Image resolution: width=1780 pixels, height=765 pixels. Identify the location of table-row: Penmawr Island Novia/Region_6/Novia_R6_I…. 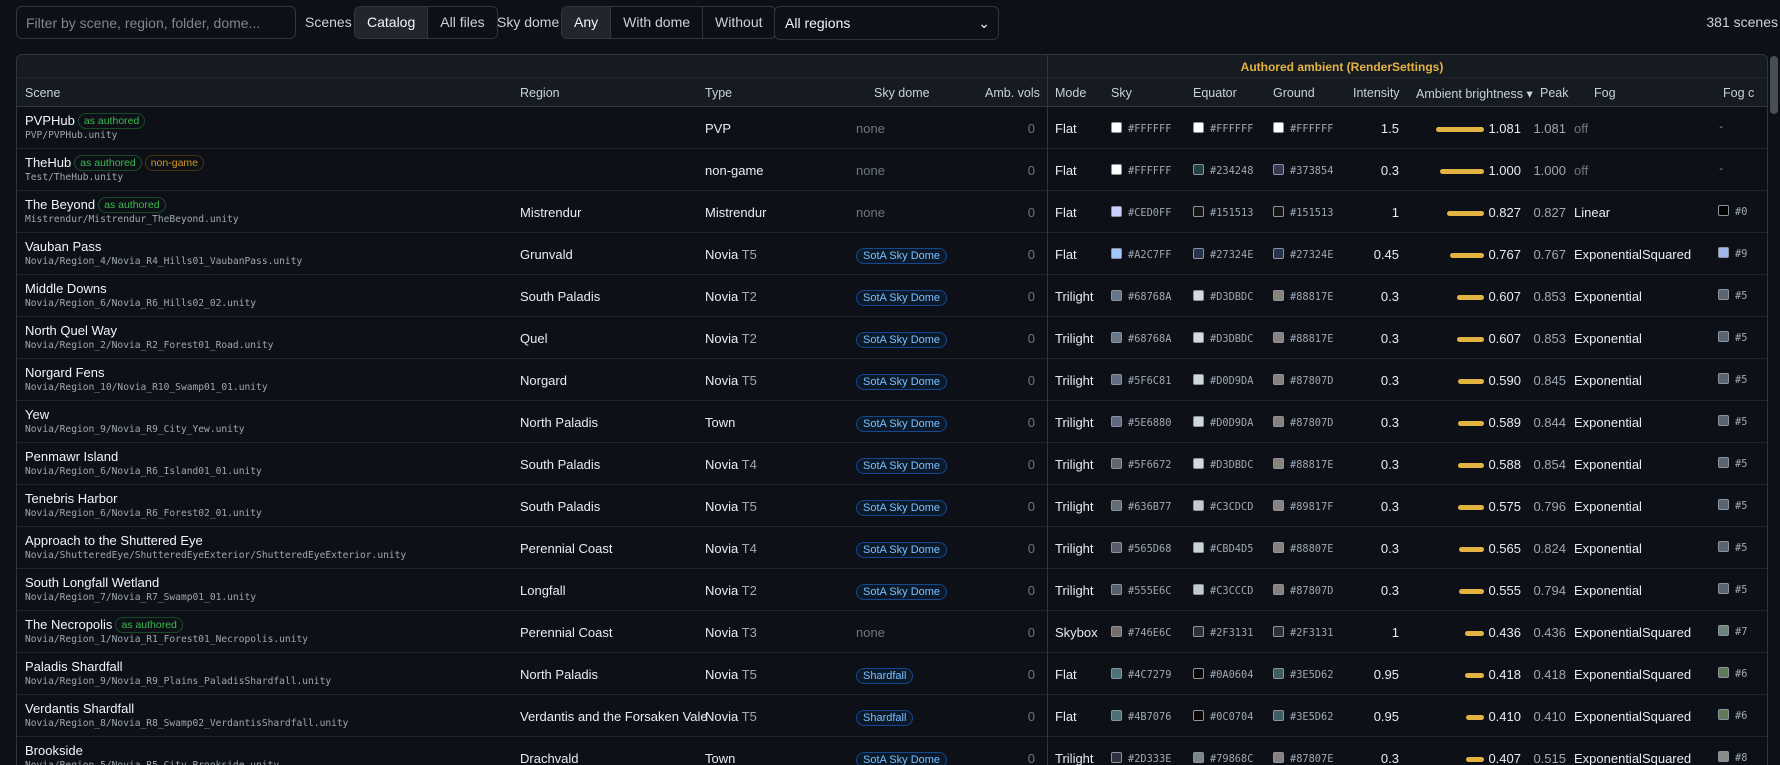
(892, 464).